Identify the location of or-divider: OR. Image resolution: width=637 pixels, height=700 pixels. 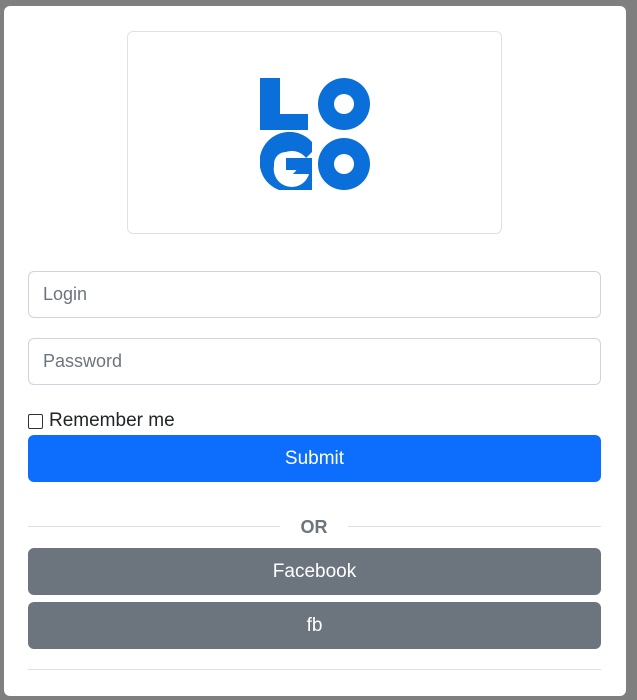
(314, 527).